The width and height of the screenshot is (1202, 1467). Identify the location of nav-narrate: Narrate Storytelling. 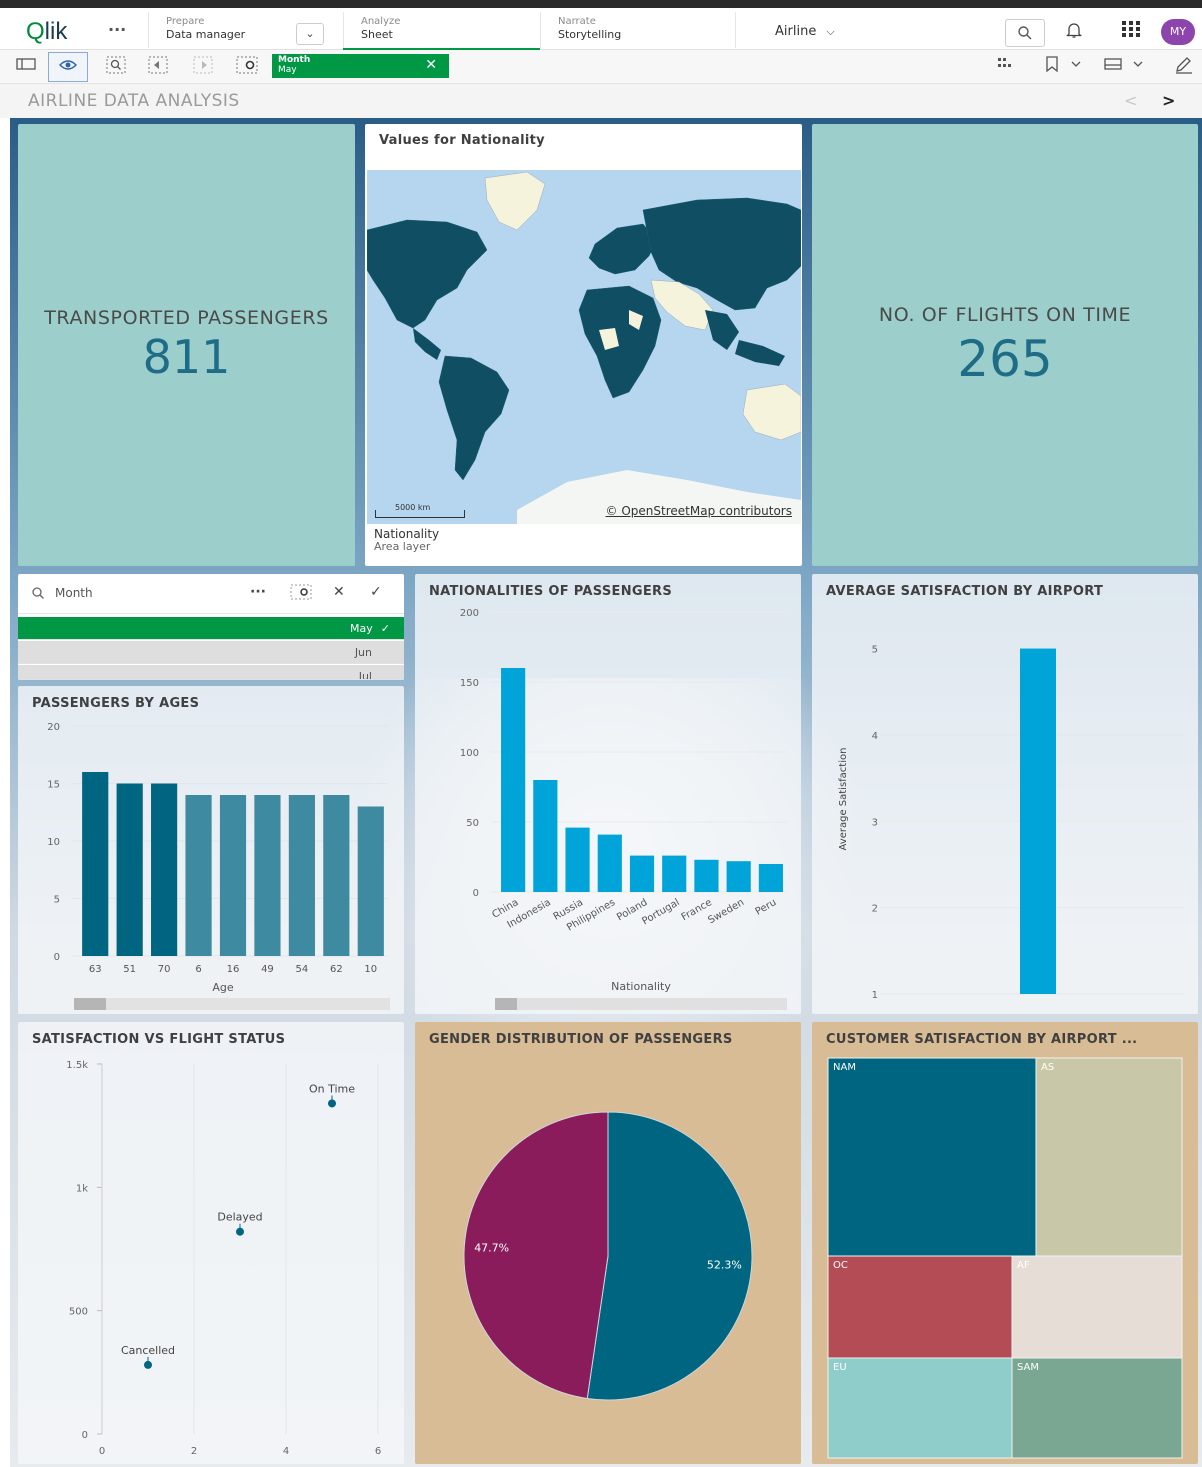
(589, 28).